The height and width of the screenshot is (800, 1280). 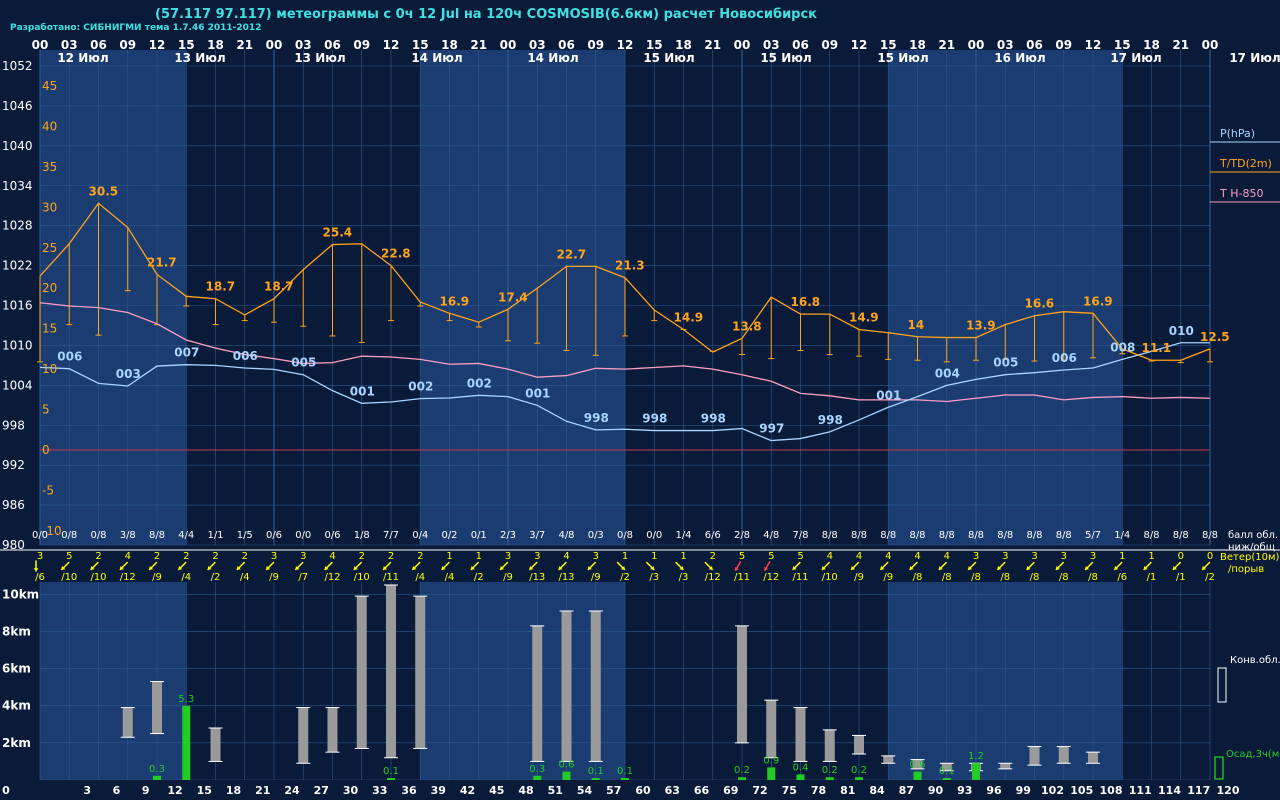 What do you see at coordinates (552, 58) in the screenshot?
I see `day-label: 14 Июл` at bounding box center [552, 58].